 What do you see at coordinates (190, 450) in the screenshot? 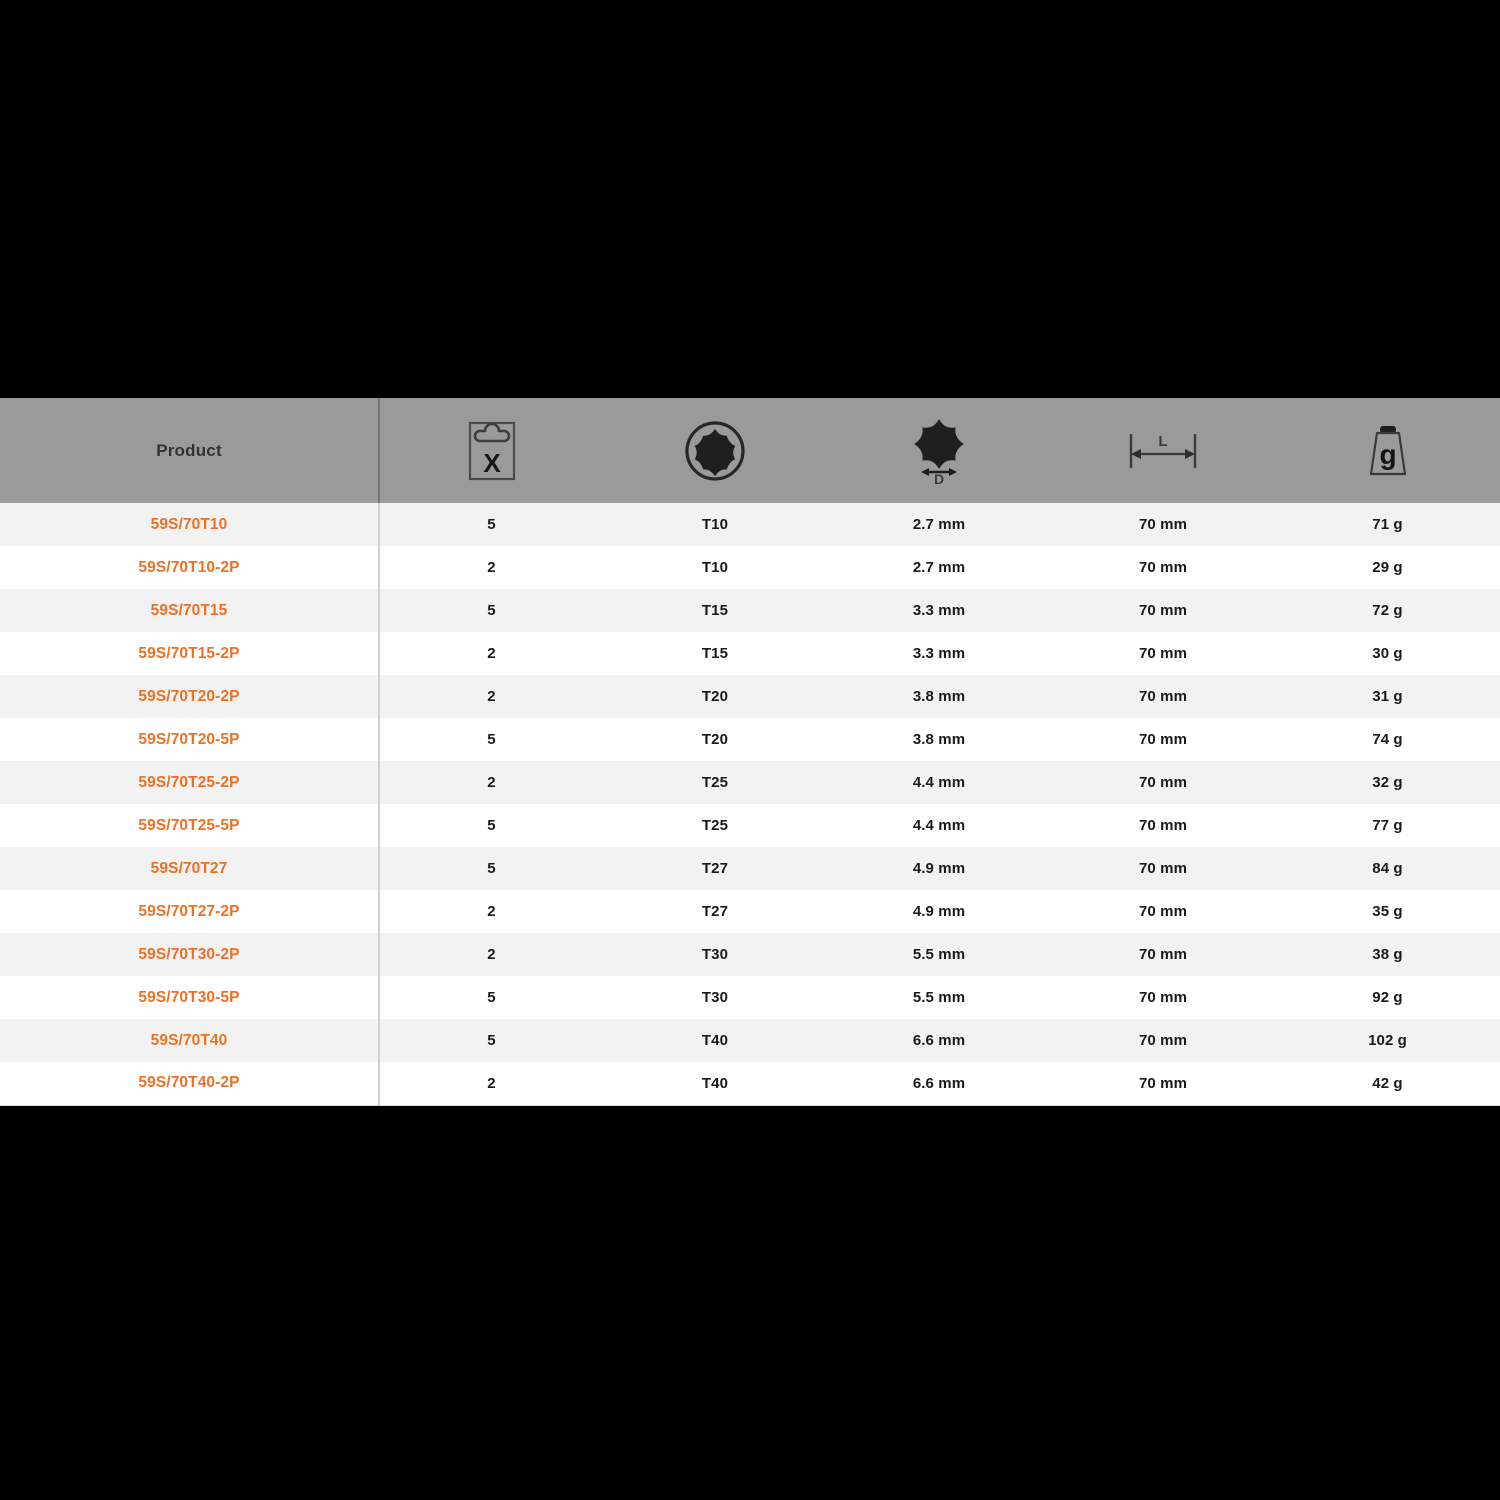
I see `column-header-product: Product` at bounding box center [190, 450].